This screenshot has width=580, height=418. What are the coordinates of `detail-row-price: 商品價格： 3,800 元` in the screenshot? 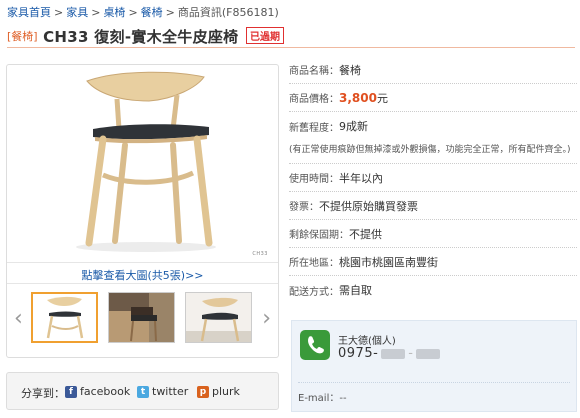 It's located at (433, 98).